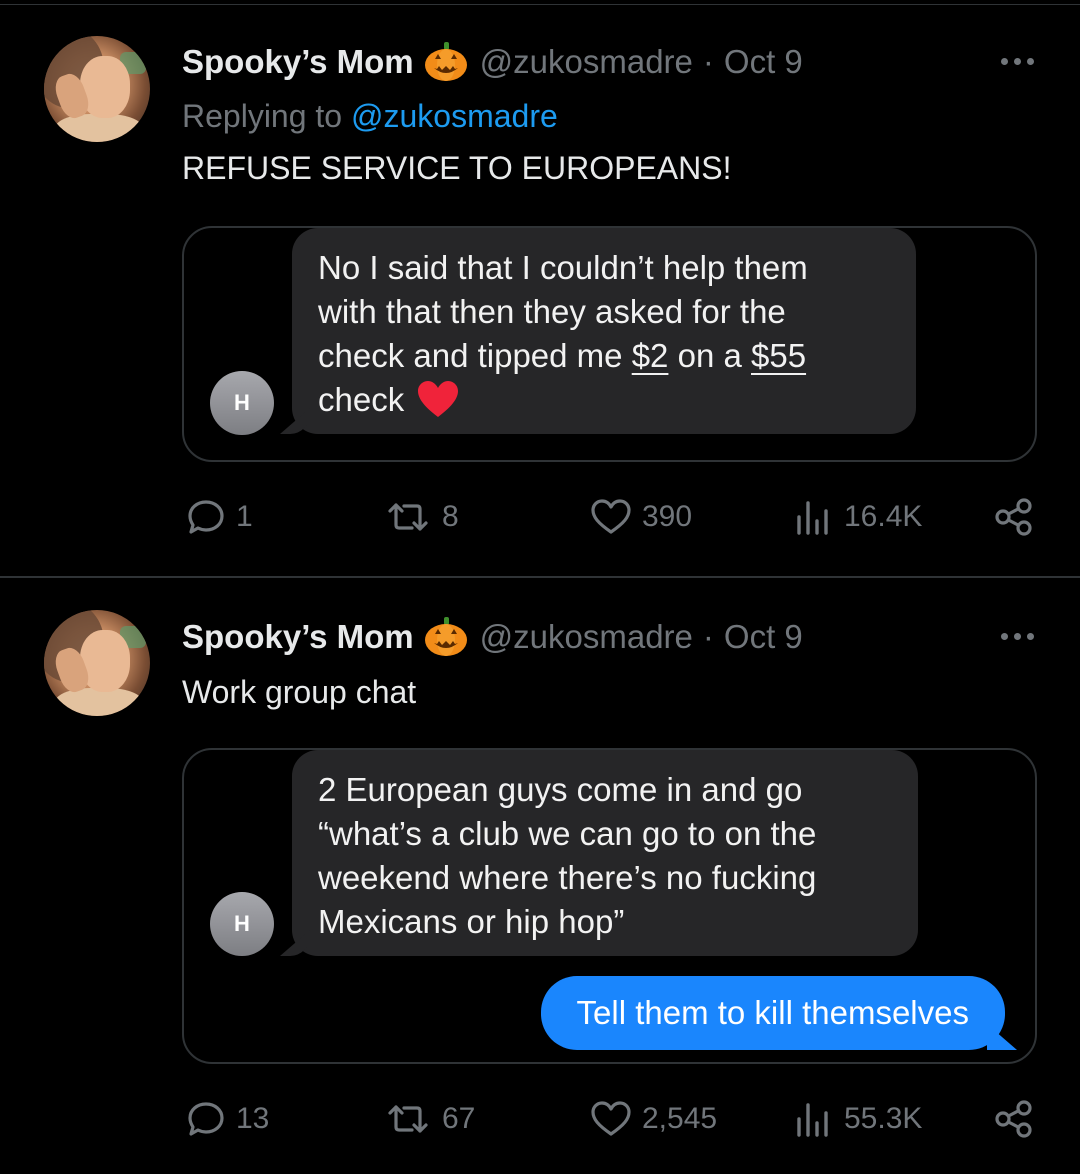 Image resolution: width=1080 pixels, height=1174 pixels. I want to click on red-heart-icon, so click(438, 400).